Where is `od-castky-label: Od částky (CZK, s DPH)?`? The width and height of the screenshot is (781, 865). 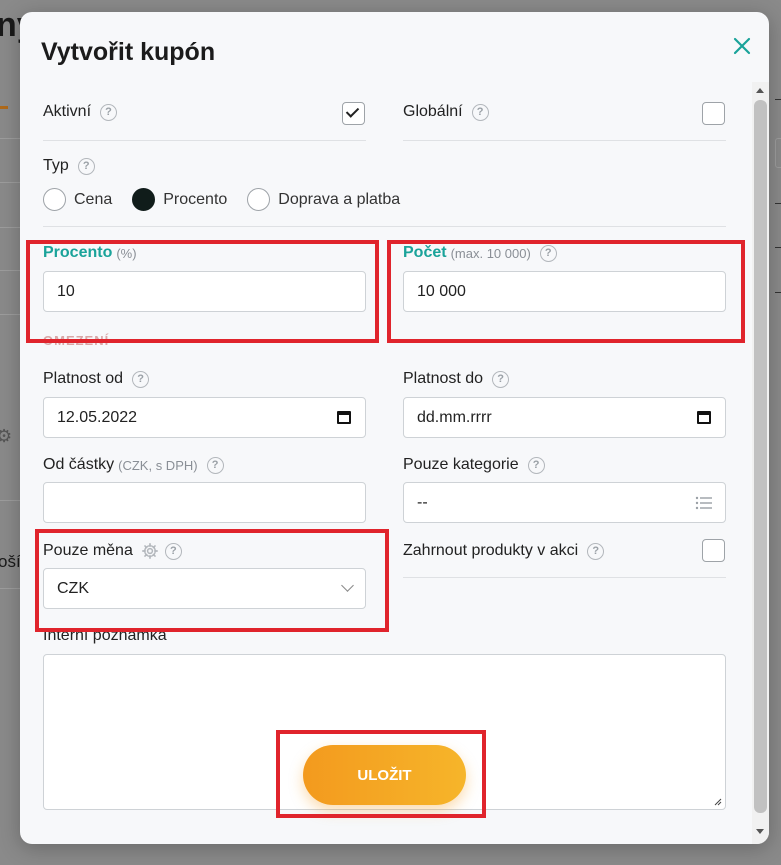
od-castky-label: Od částky (CZK, s DPH)? is located at coordinates (133, 465).